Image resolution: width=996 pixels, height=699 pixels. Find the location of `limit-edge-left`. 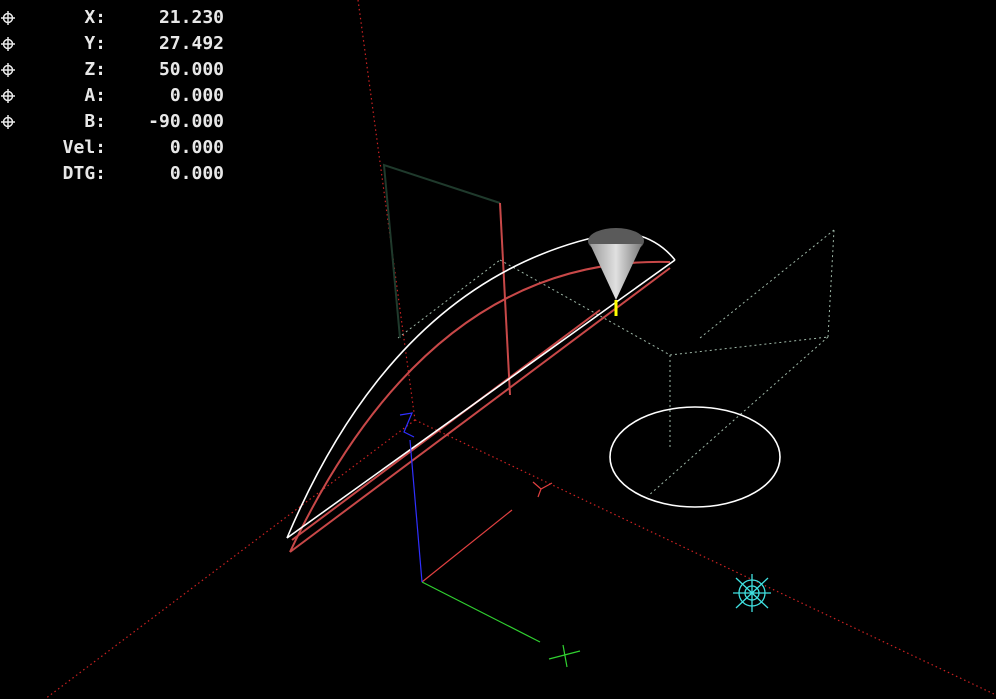

limit-edge-left is located at coordinates (230, 559).